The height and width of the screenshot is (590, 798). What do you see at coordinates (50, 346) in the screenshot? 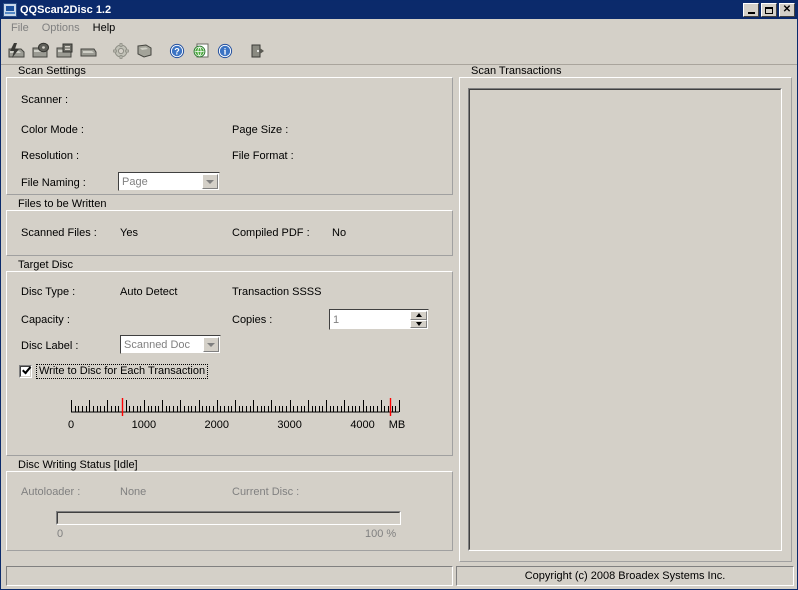
I see `disc-label-label: Disc Label :` at bounding box center [50, 346].